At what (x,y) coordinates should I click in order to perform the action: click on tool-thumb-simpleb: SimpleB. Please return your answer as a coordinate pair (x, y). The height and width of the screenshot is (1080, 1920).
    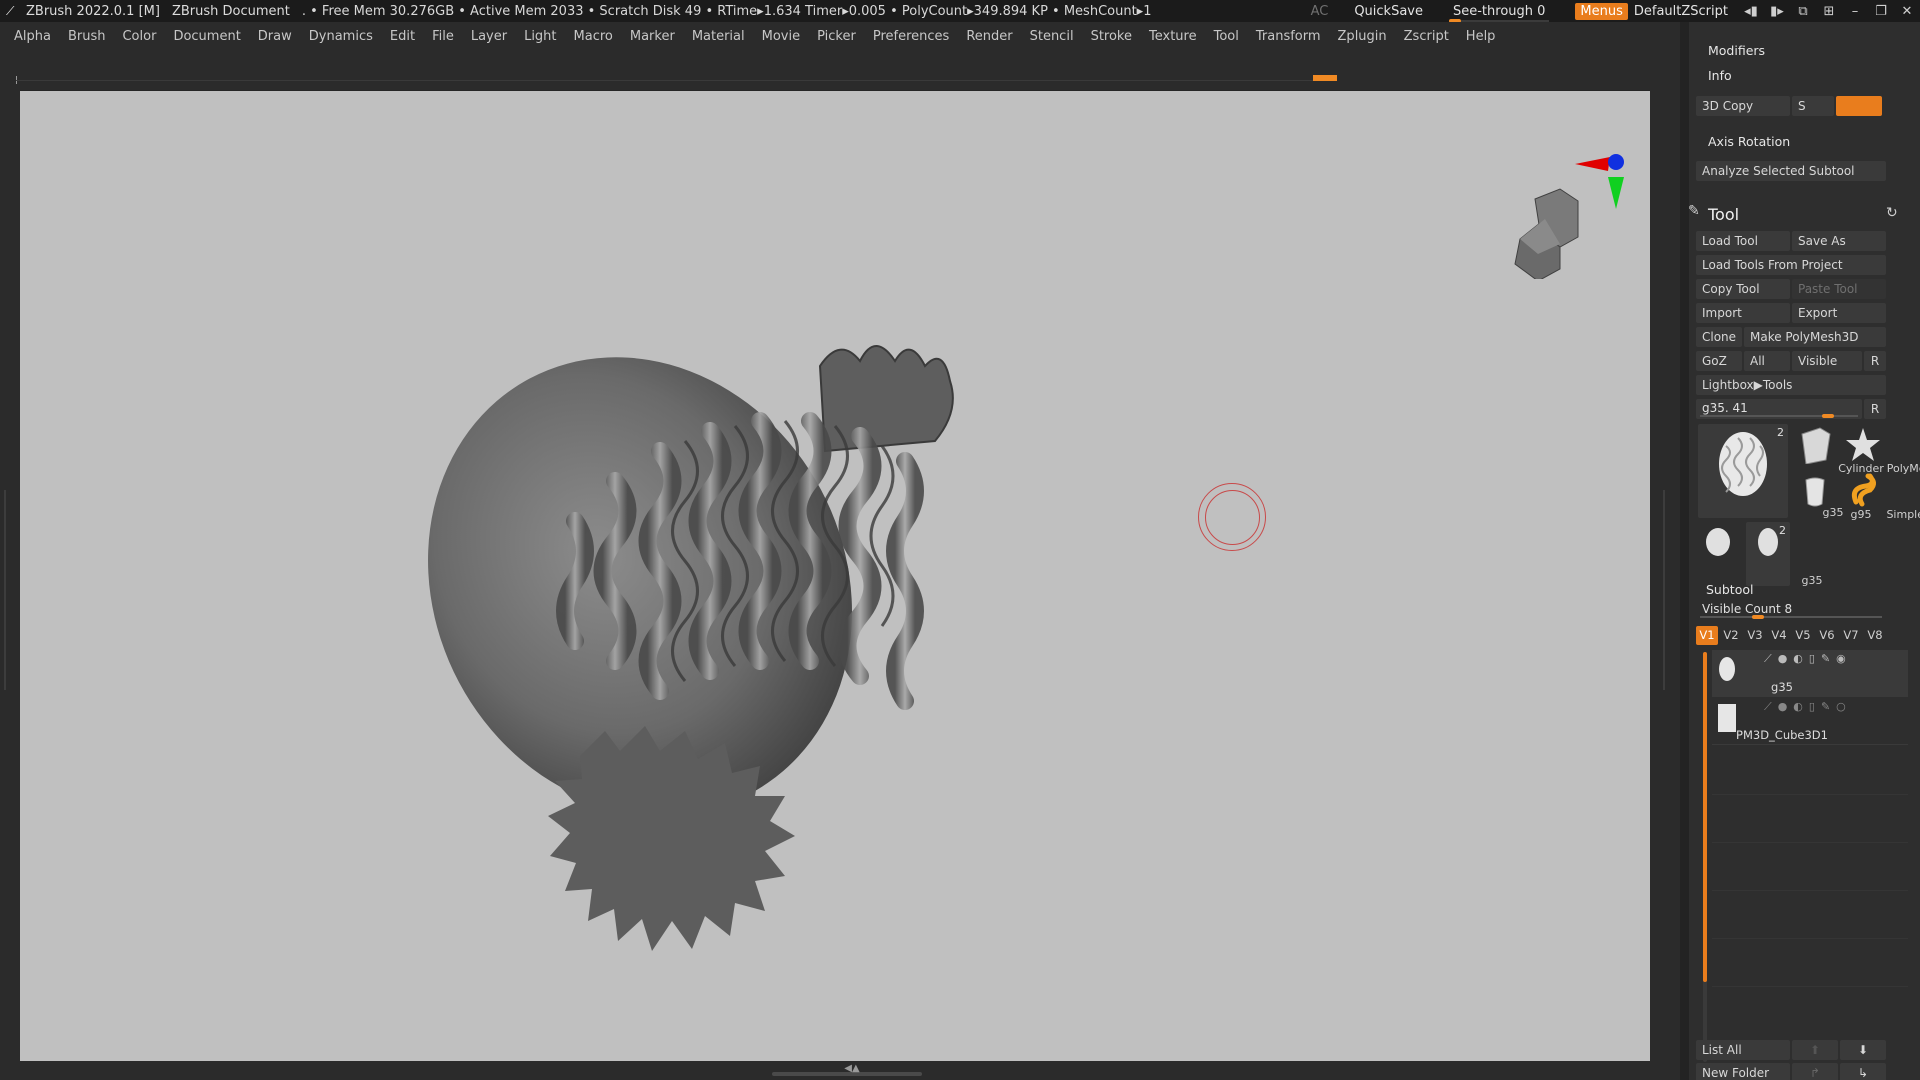
    Looking at the image, I should click on (1880, 503).